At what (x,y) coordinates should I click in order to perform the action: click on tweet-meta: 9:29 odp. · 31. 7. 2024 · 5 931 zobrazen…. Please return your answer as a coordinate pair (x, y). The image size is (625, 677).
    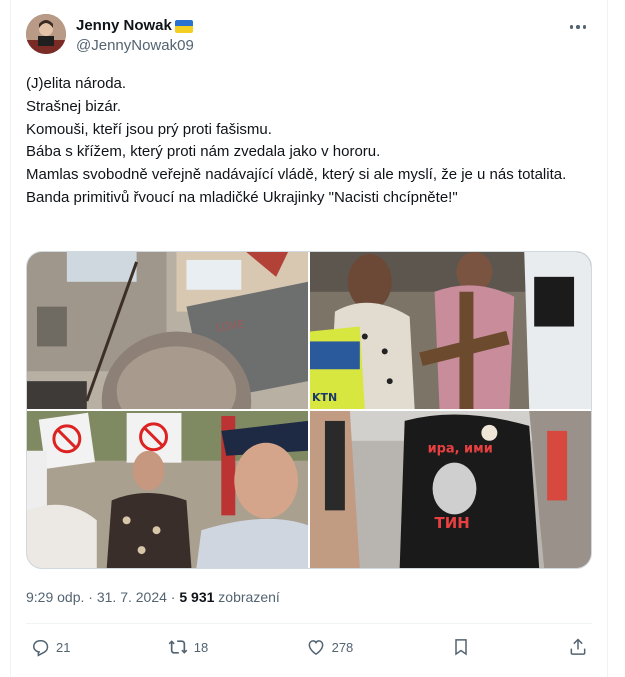
    Looking at the image, I should click on (153, 597).